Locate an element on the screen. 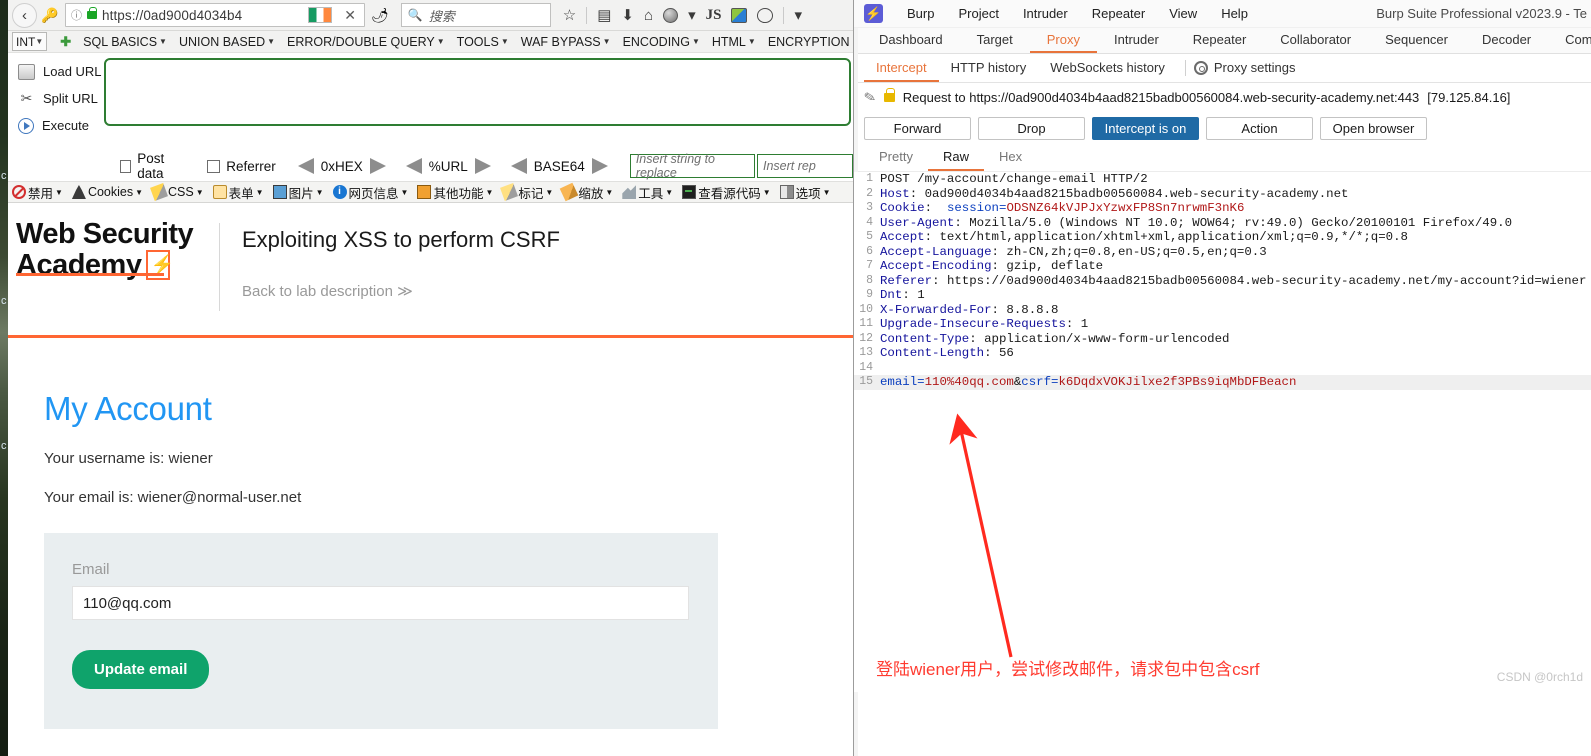 This screenshot has height=756, width=1591. globe-icon is located at coordinates (671, 15).